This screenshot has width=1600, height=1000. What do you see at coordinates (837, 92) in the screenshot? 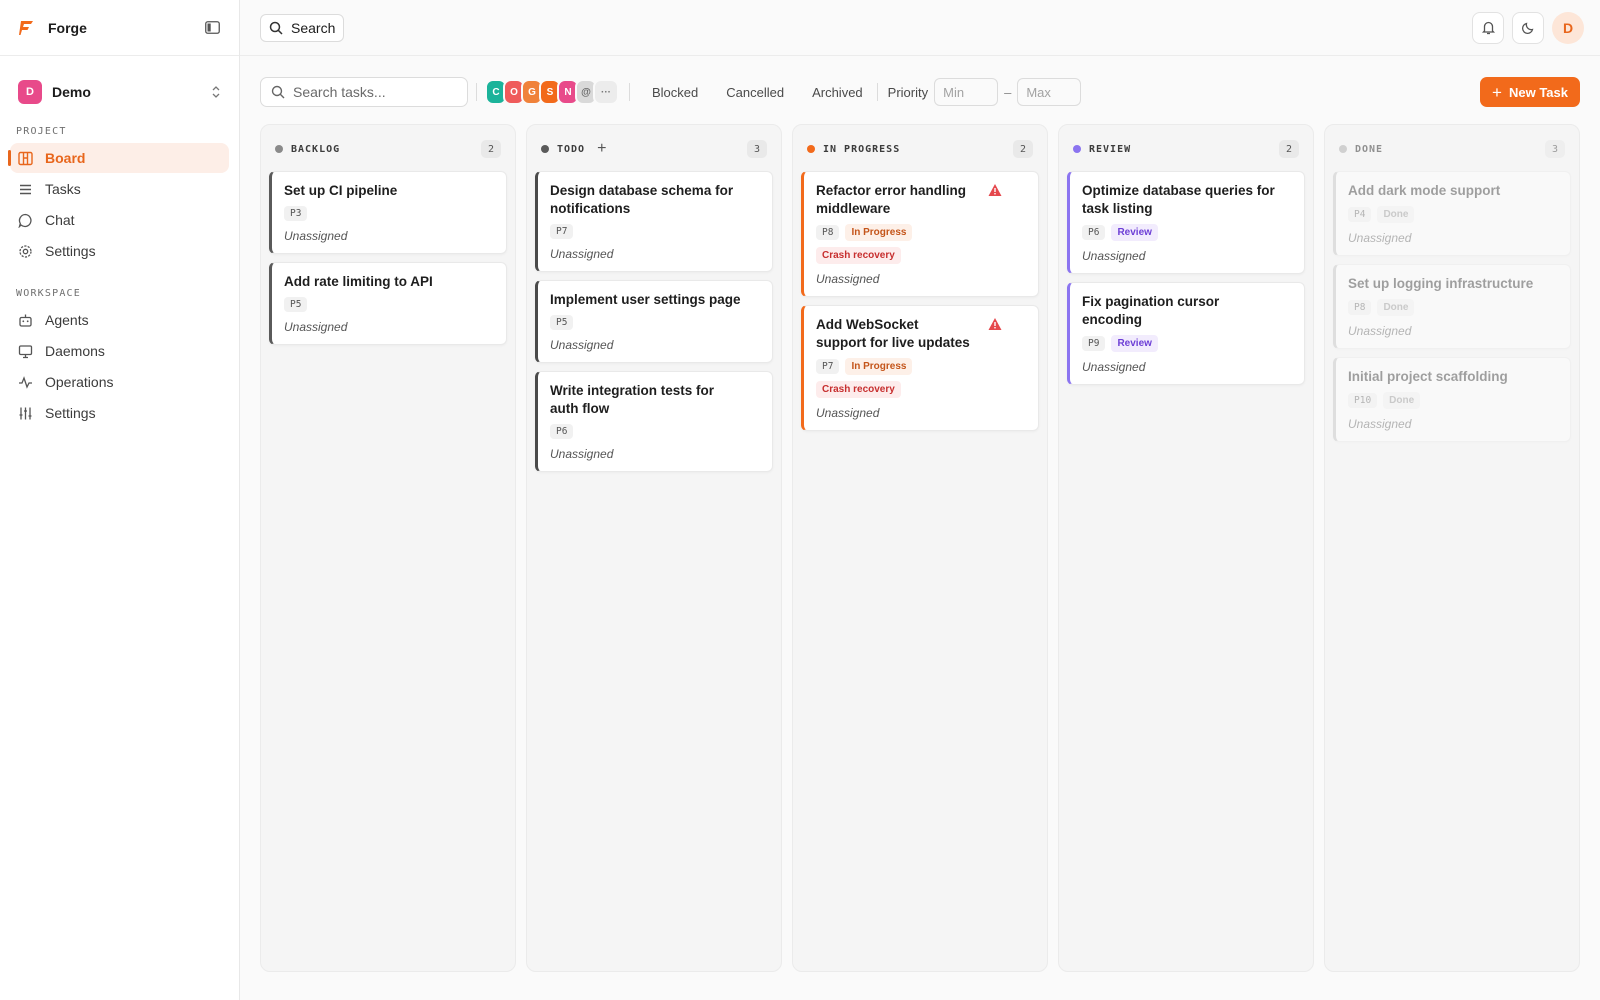
I see `archived-filter: Archived` at bounding box center [837, 92].